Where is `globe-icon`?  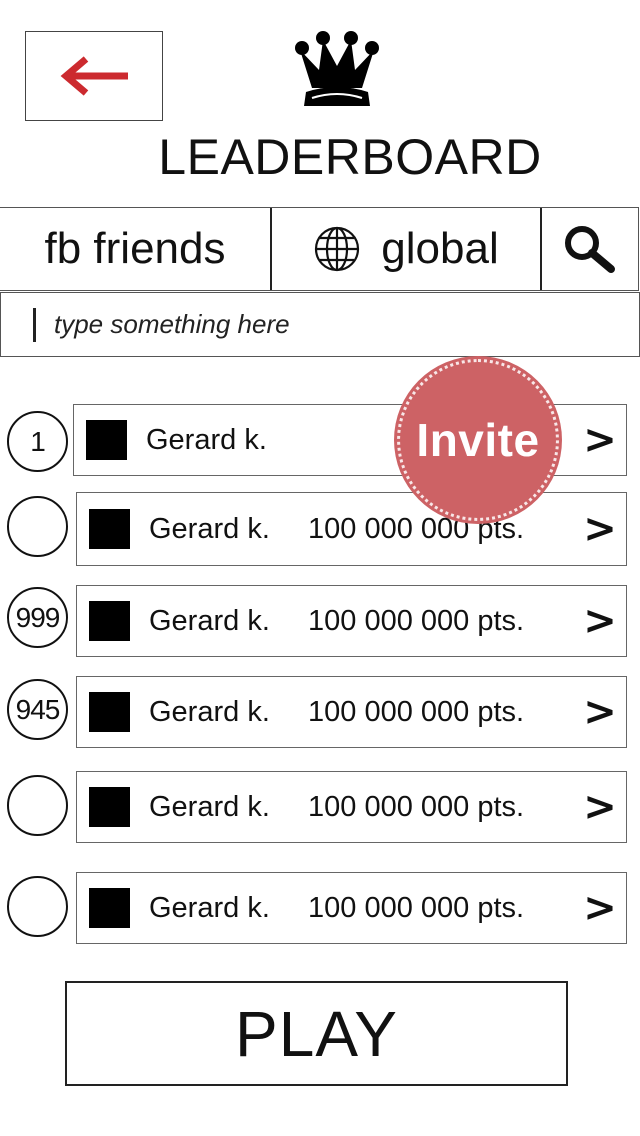 globe-icon is located at coordinates (337, 249).